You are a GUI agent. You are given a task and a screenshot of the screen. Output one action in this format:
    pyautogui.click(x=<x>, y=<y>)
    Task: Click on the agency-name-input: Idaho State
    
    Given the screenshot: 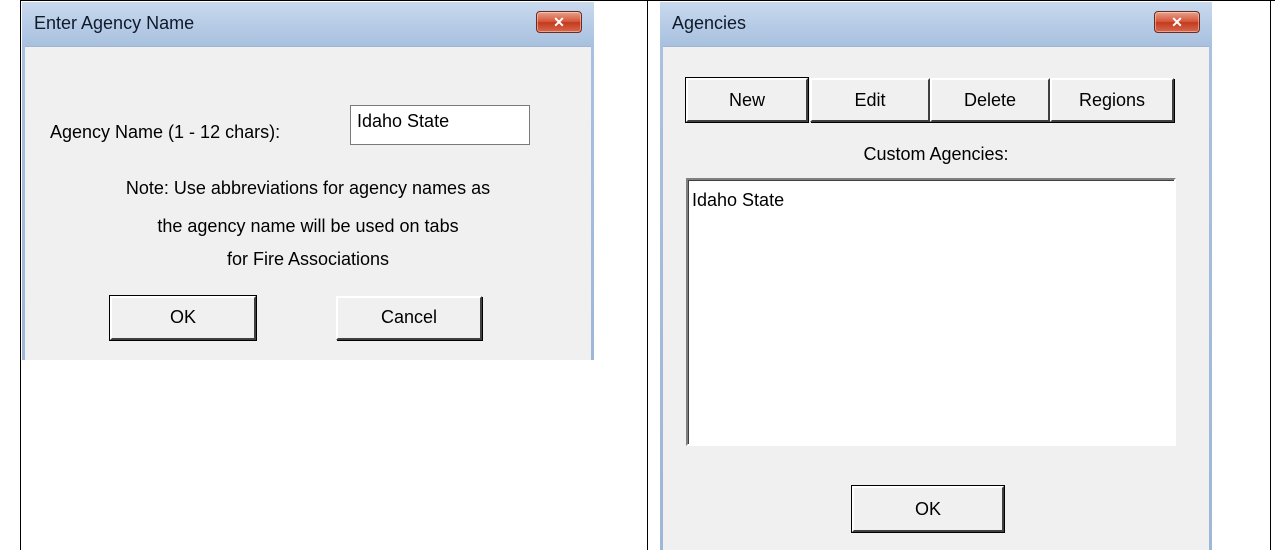 What is the action you would take?
    pyautogui.click(x=440, y=125)
    